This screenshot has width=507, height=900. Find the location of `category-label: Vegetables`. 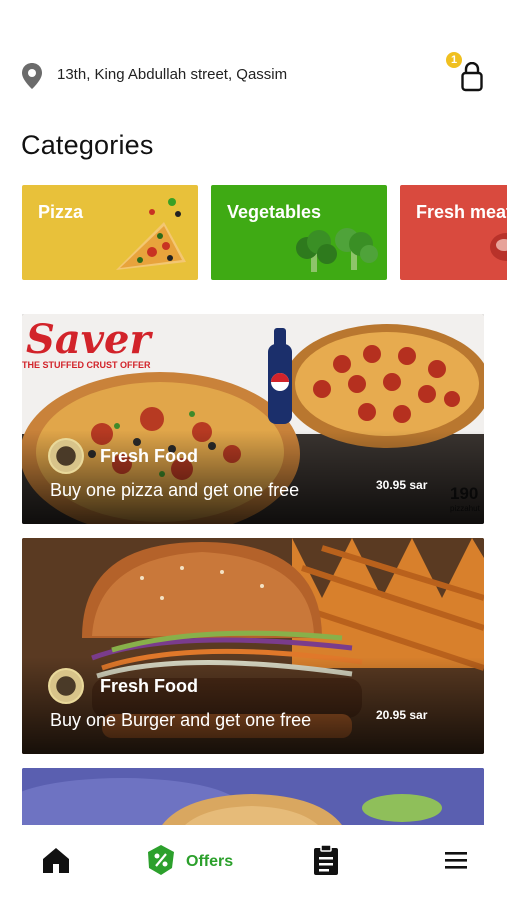

category-label: Vegetables is located at coordinates (274, 212).